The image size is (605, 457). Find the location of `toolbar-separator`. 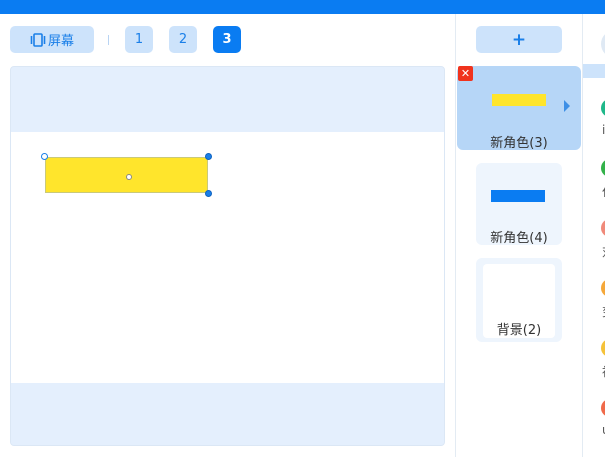

toolbar-separator is located at coordinates (108, 40).